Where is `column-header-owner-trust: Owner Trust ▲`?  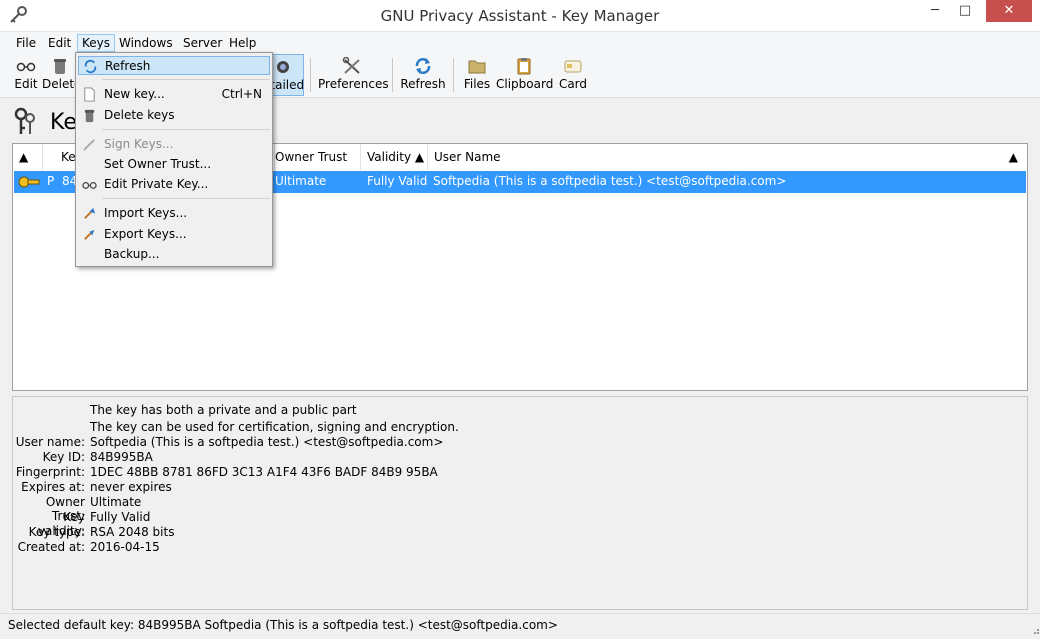 column-header-owner-trust: Owner Trust ▲ is located at coordinates (315, 167).